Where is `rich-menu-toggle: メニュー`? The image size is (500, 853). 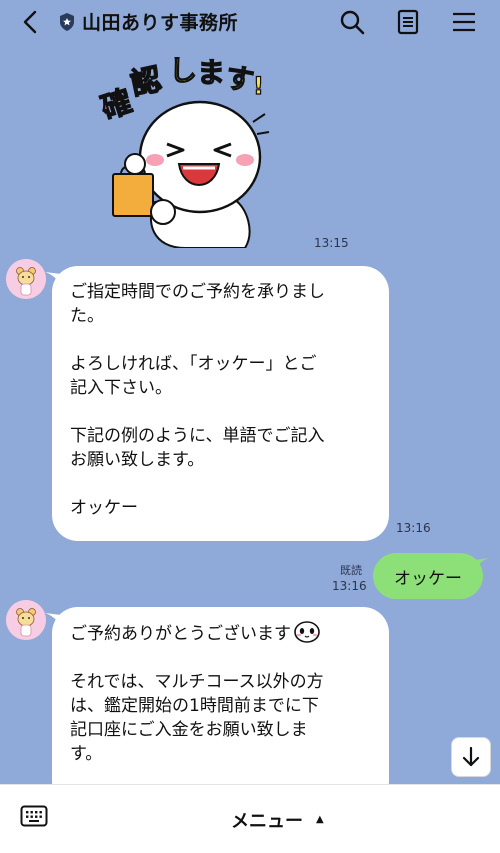
rich-menu-toggle: メニュー is located at coordinates (267, 820).